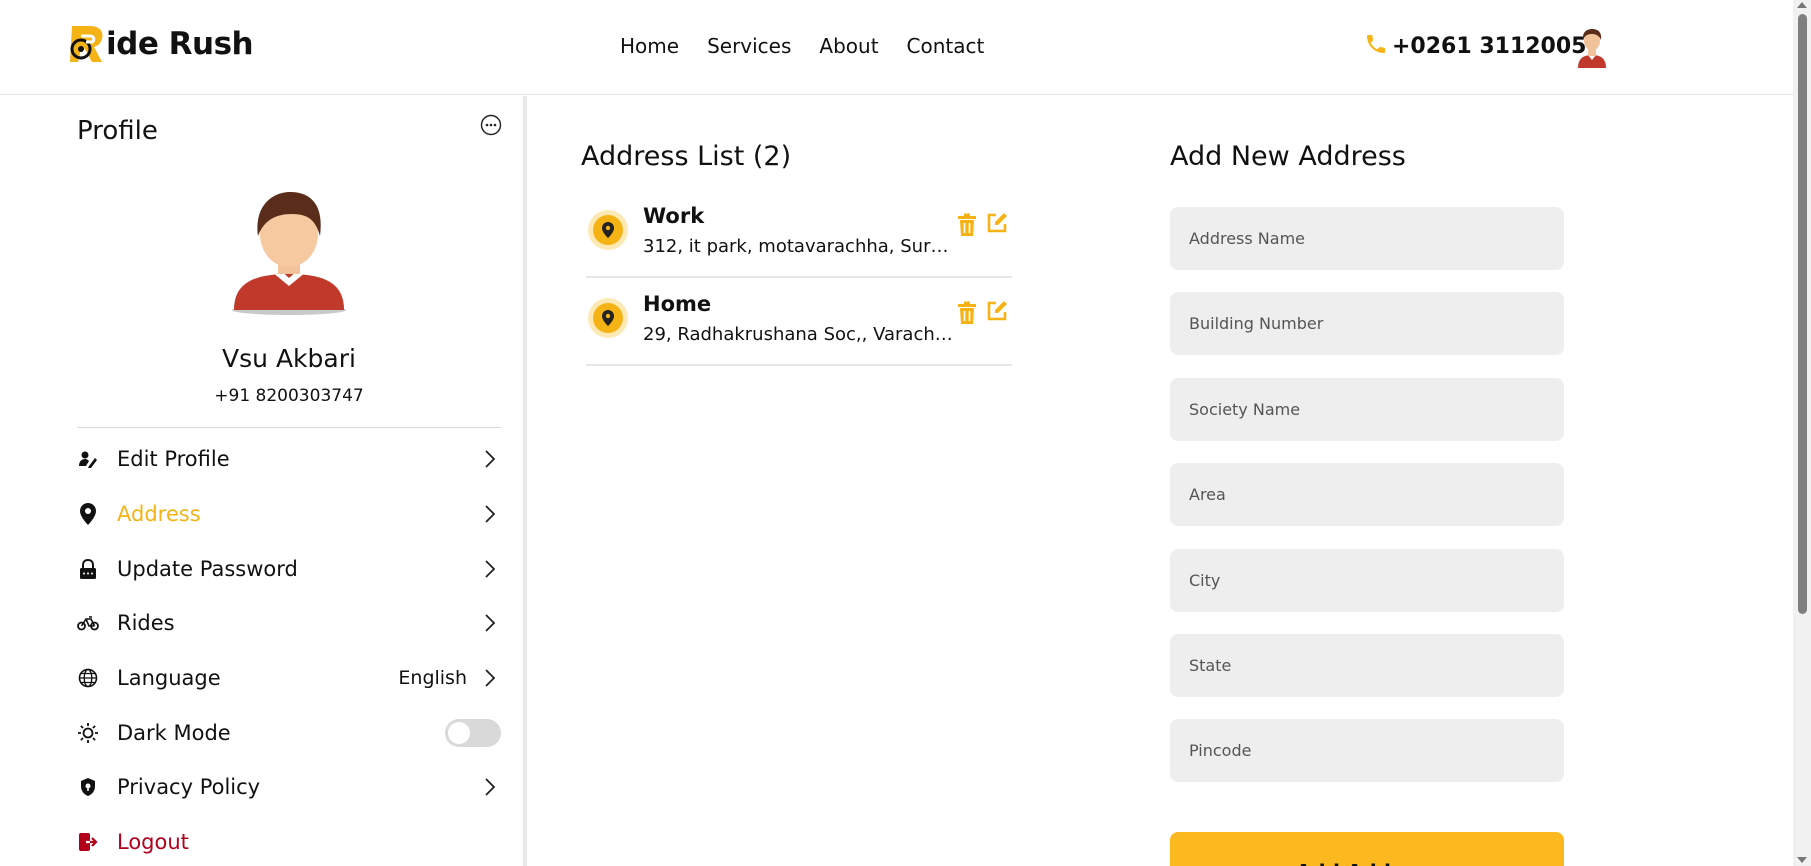 The height and width of the screenshot is (866, 1811). What do you see at coordinates (289, 427) in the screenshot?
I see `divider` at bounding box center [289, 427].